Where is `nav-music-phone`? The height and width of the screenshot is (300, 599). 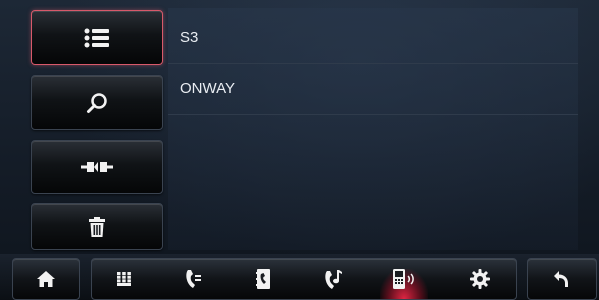
nav-music-phone is located at coordinates (334, 279).